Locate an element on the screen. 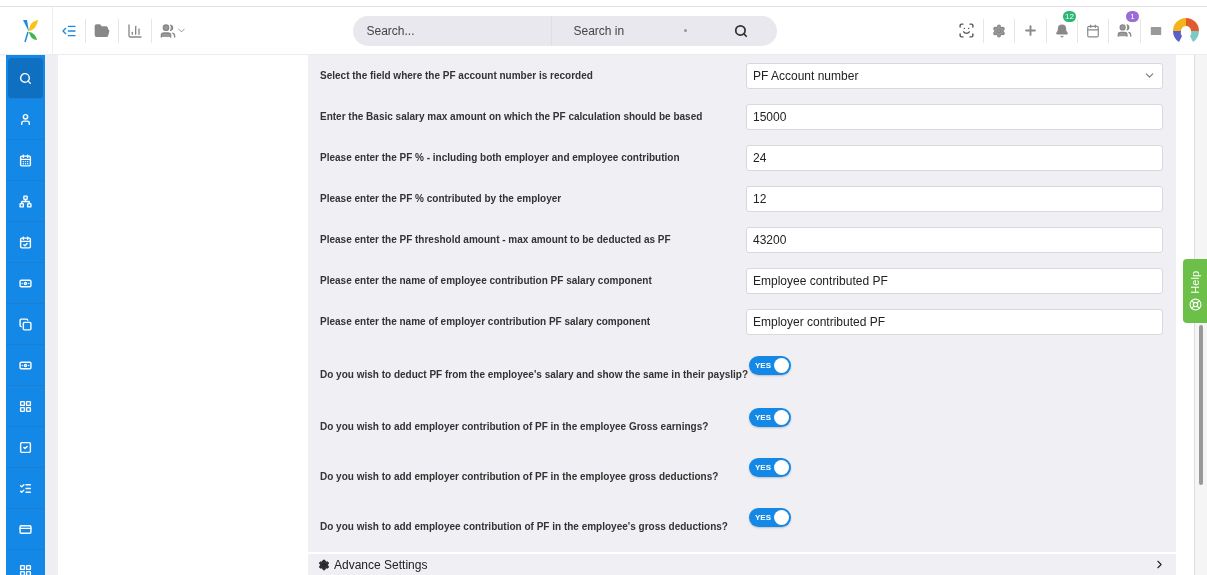  setting-label: Please enter the PF threshold amount - max amount to be deducted as PF is located at coordinates (495, 239).